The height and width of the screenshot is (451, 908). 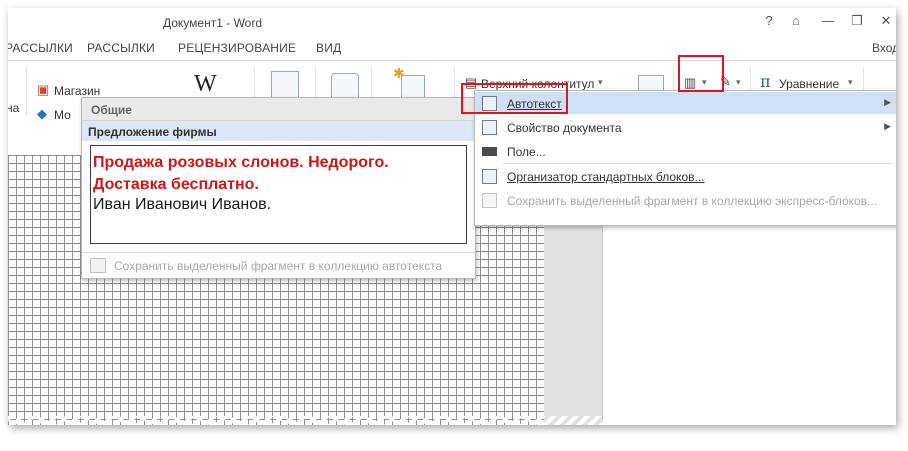 What do you see at coordinates (738, 82) in the screenshot?
I see `signature-dropdown-icon: ▾` at bounding box center [738, 82].